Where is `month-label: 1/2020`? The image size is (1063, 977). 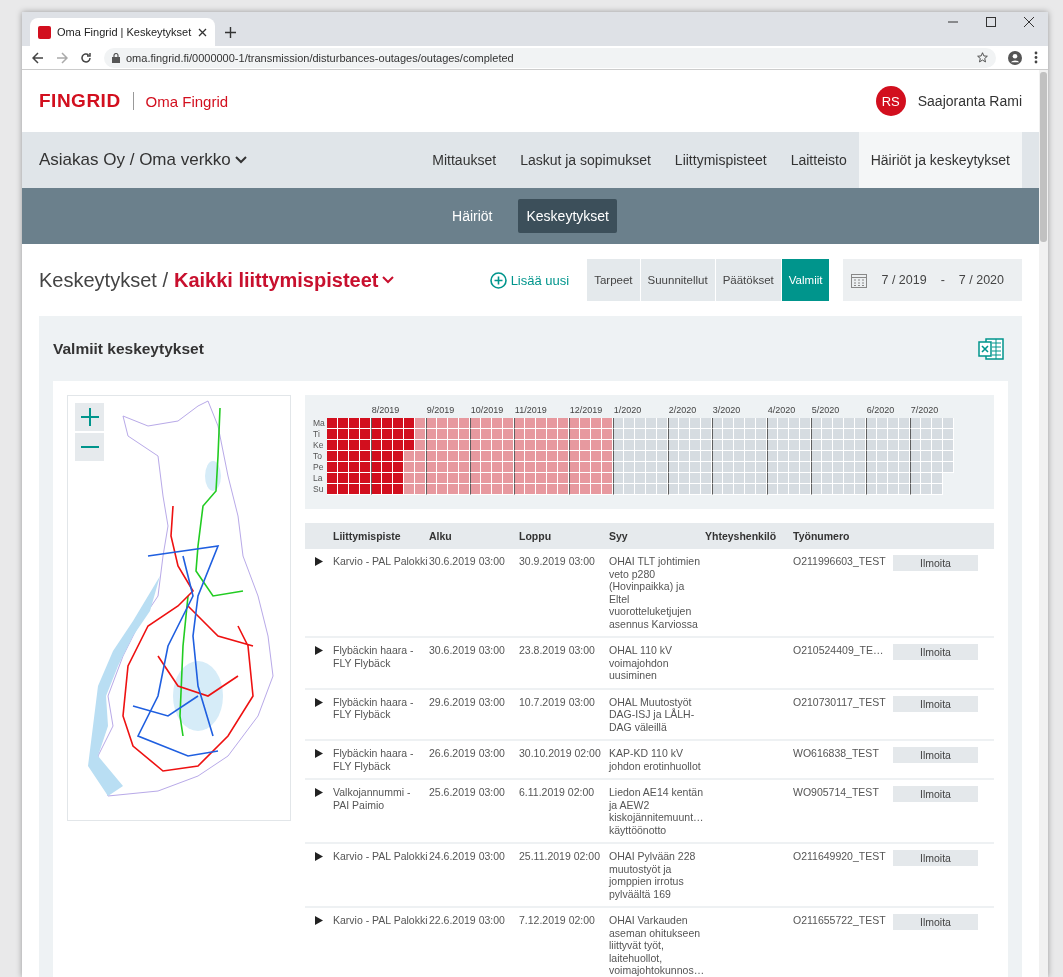
month-label: 1/2020 is located at coordinates (627, 410).